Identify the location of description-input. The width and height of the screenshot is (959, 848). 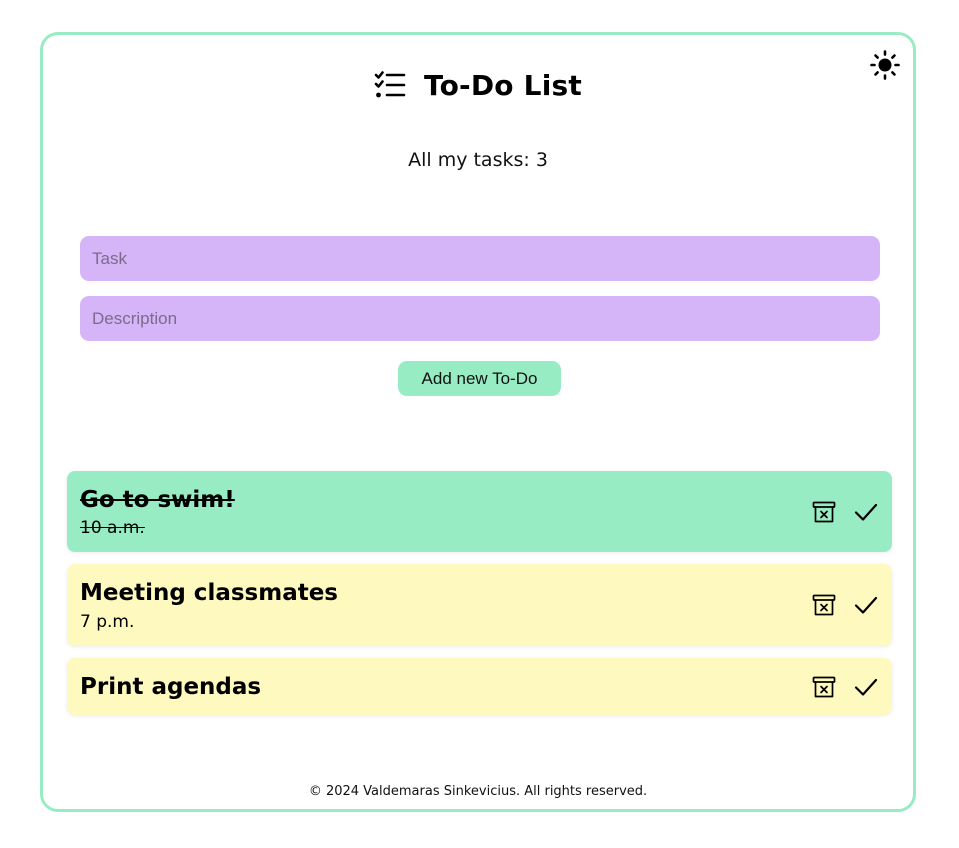
(480, 318).